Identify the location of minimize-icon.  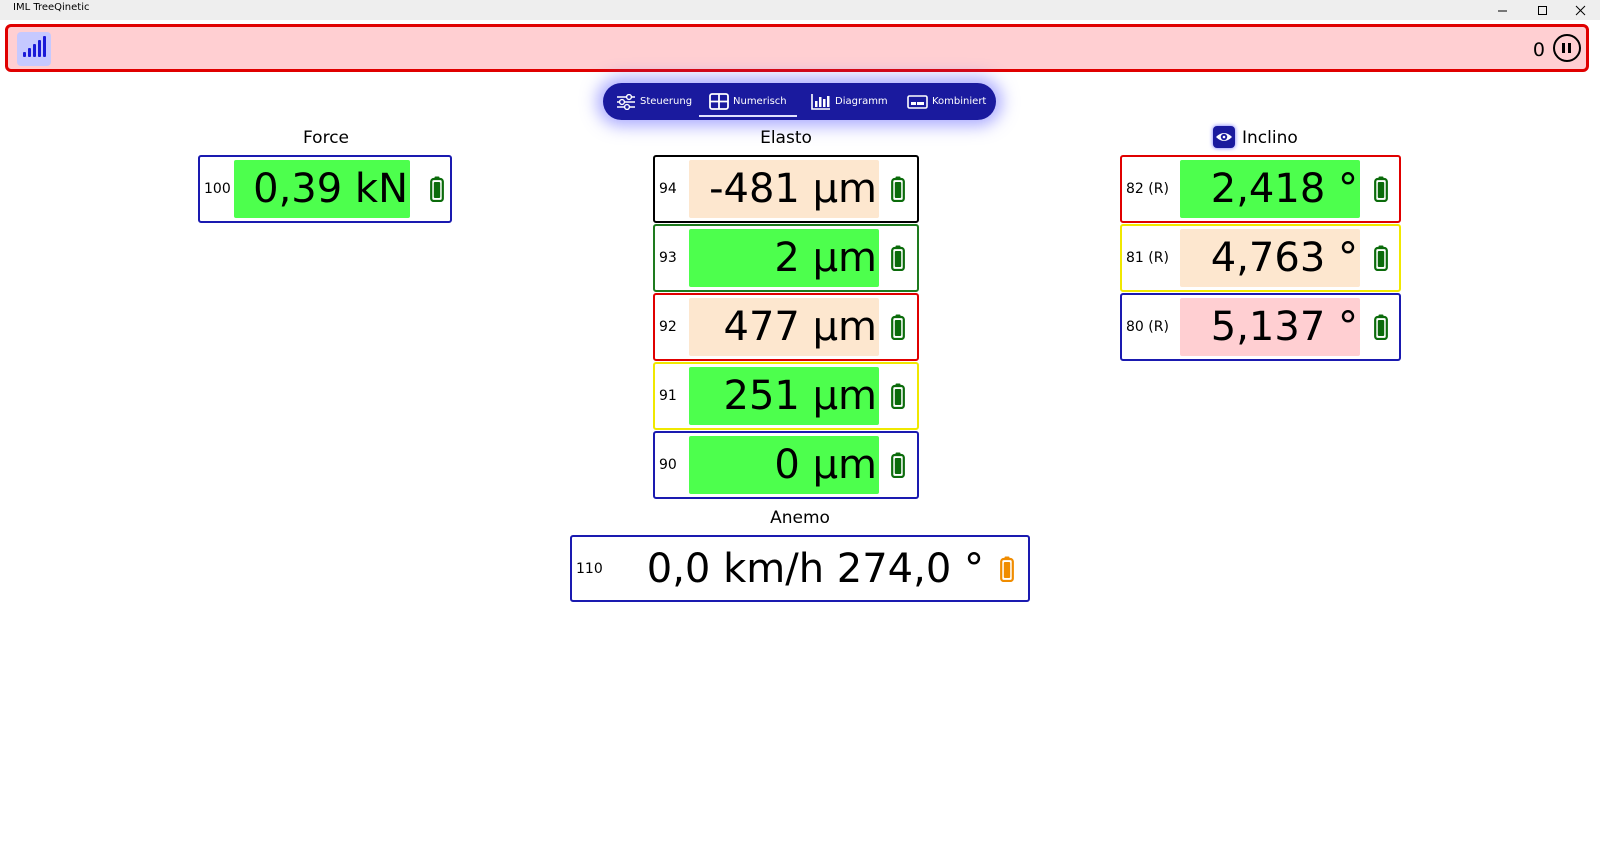
(1502, 10).